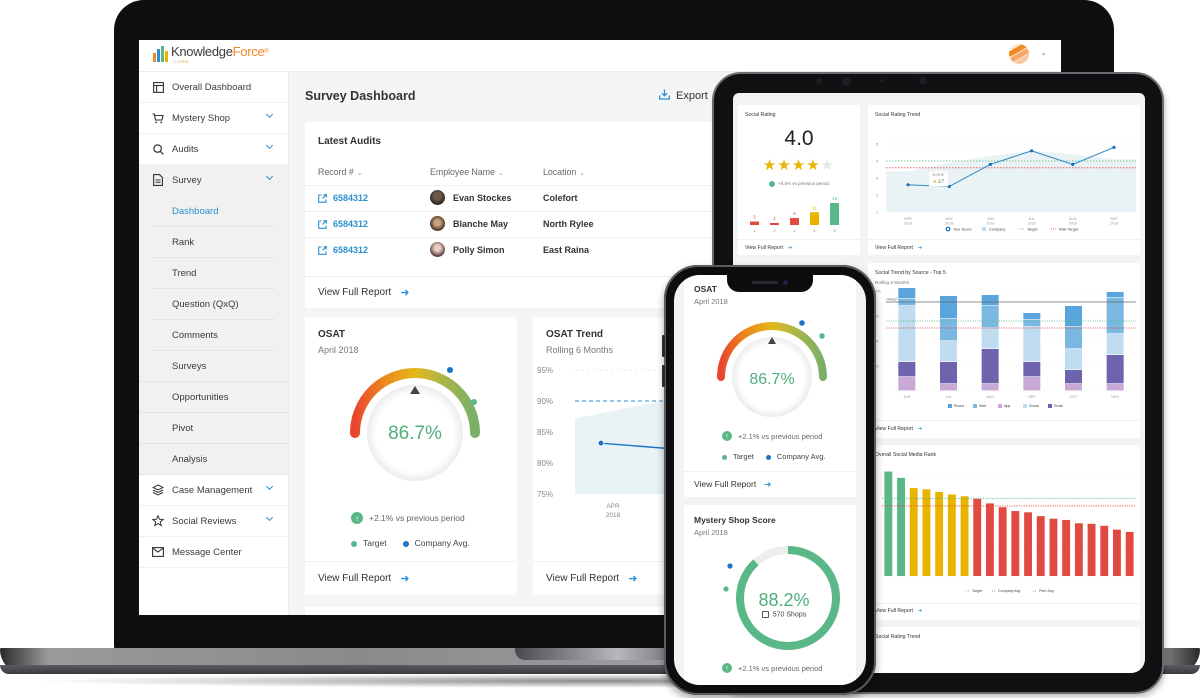 Image resolution: width=1200 pixels, height=698 pixels. I want to click on user-avatar, so click(1019, 54).